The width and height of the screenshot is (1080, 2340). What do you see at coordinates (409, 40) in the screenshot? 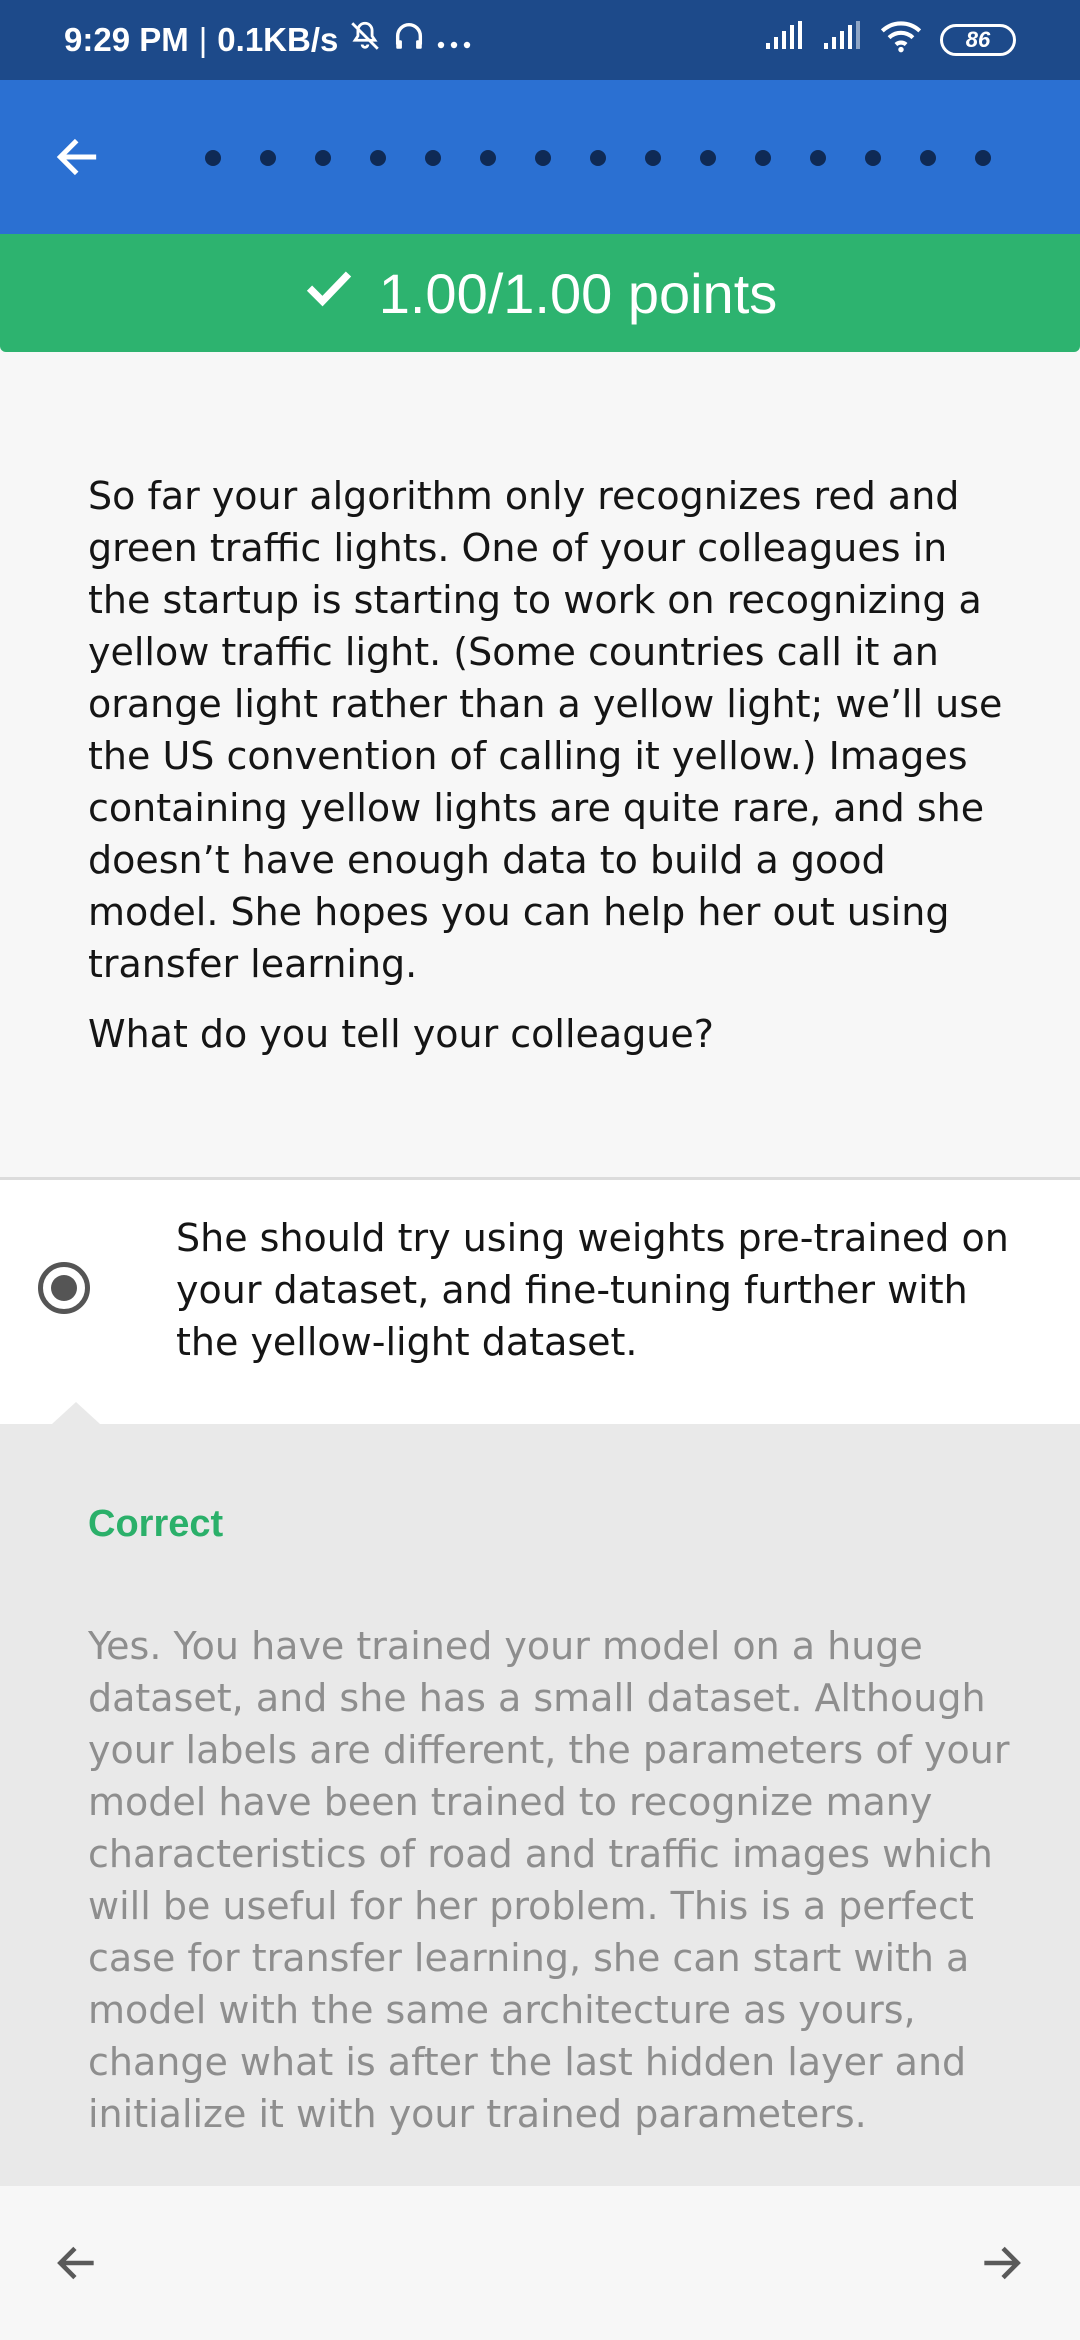
I see `headset-icon` at bounding box center [409, 40].